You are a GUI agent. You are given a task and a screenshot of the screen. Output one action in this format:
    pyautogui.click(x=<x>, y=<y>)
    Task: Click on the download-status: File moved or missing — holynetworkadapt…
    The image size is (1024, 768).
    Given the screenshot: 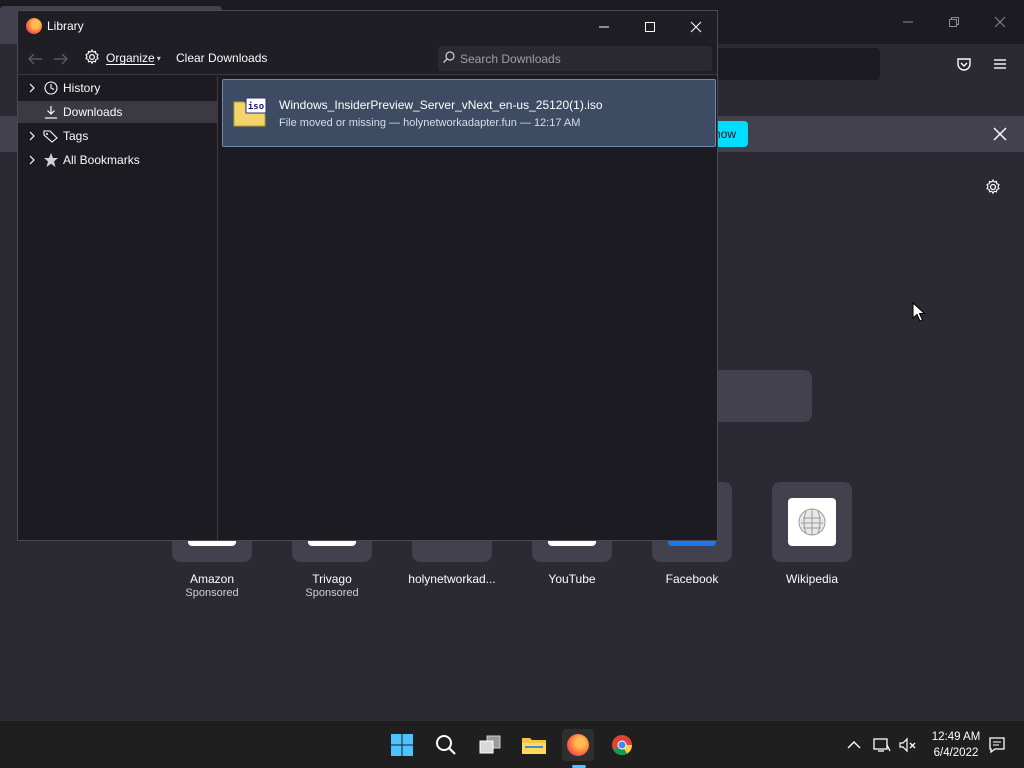 What is the action you would take?
    pyautogui.click(x=430, y=123)
    